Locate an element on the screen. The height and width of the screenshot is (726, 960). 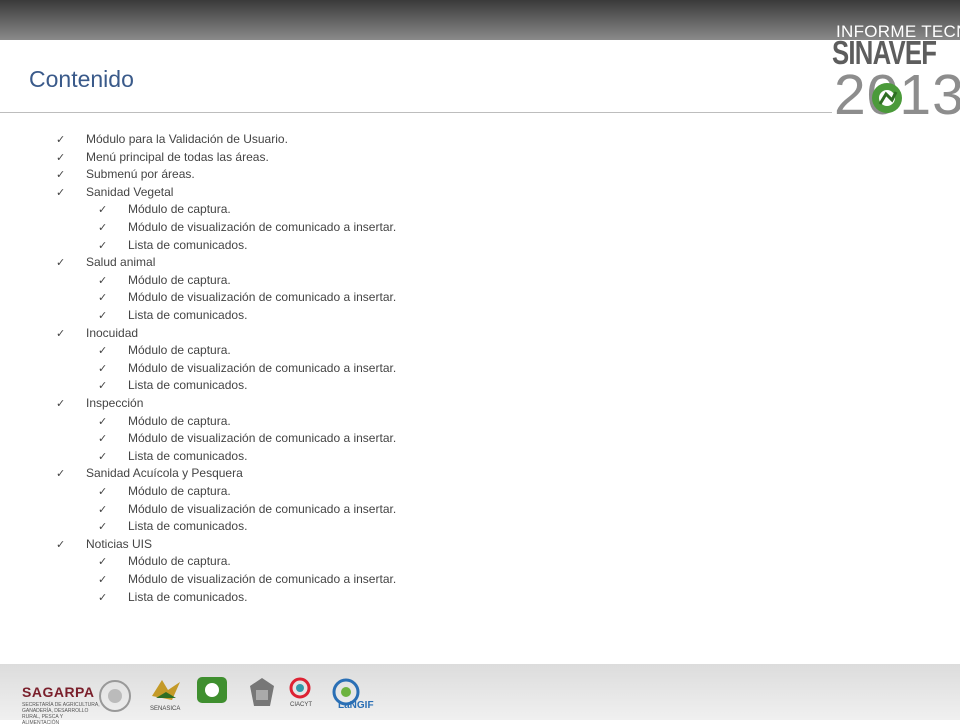
list-item-text: Noticias UIS is located at coordinates (119, 543).